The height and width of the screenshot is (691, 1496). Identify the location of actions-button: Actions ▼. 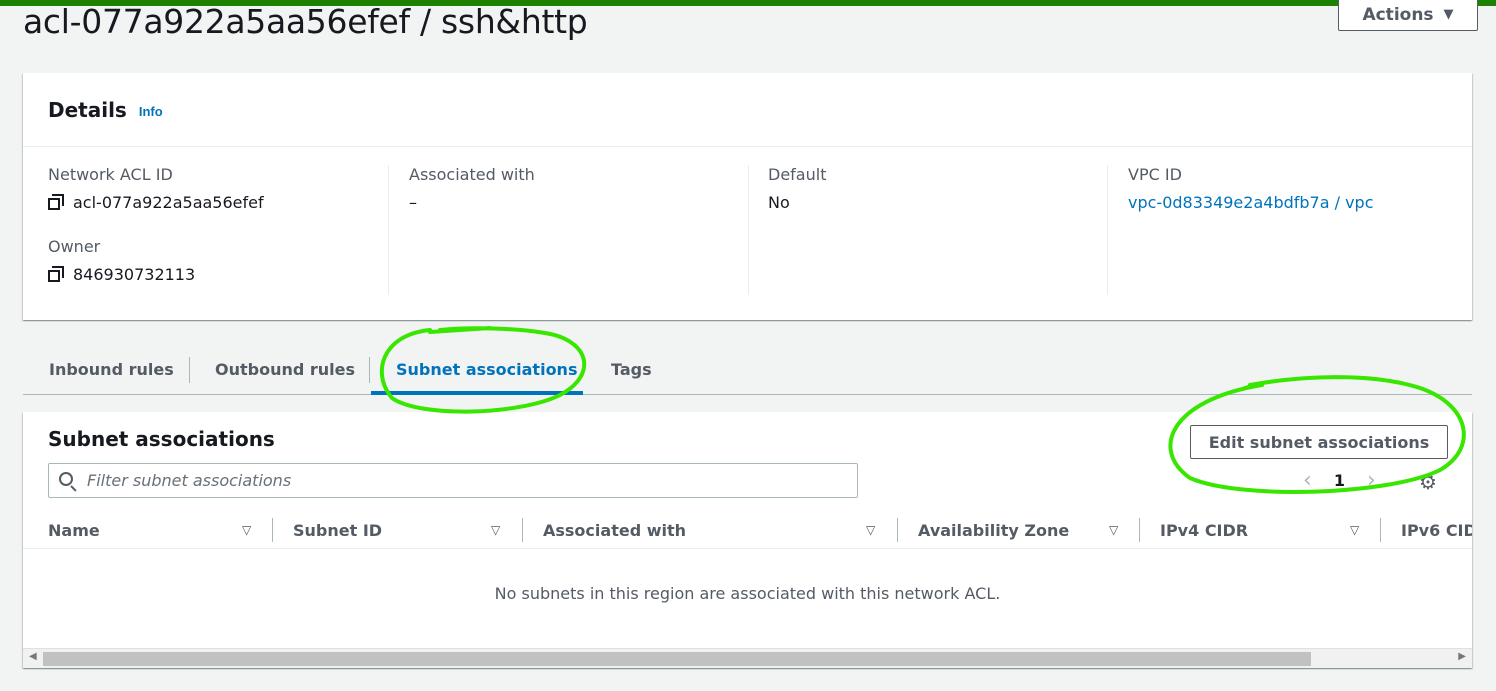
(1408, 15).